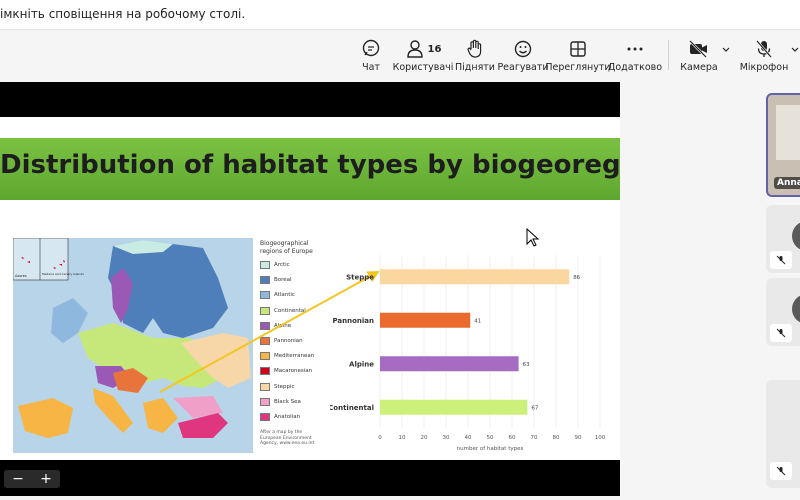 This screenshot has width=800, height=500. What do you see at coordinates (576, 278) in the screenshot?
I see `data-label: 86` at bounding box center [576, 278].